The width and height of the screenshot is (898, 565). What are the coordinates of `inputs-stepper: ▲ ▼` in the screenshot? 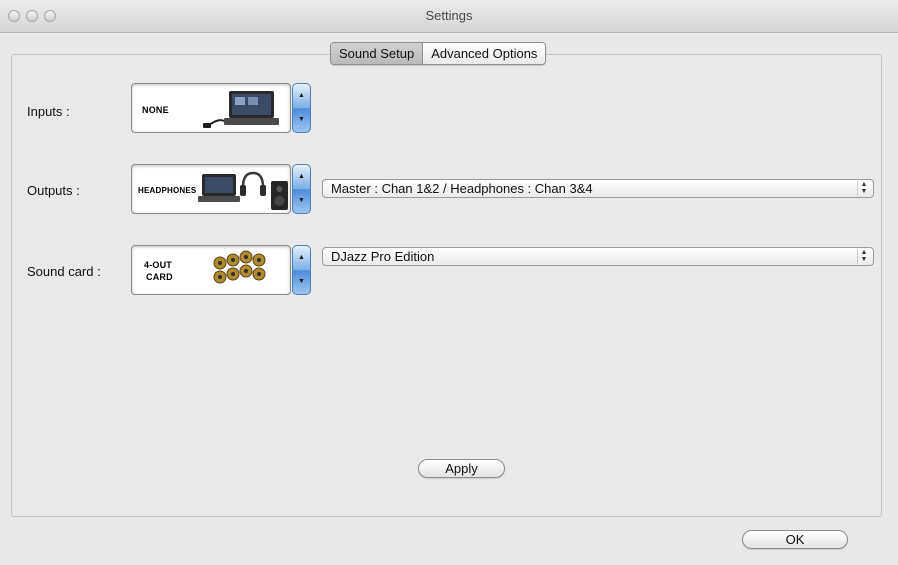 It's located at (301, 108).